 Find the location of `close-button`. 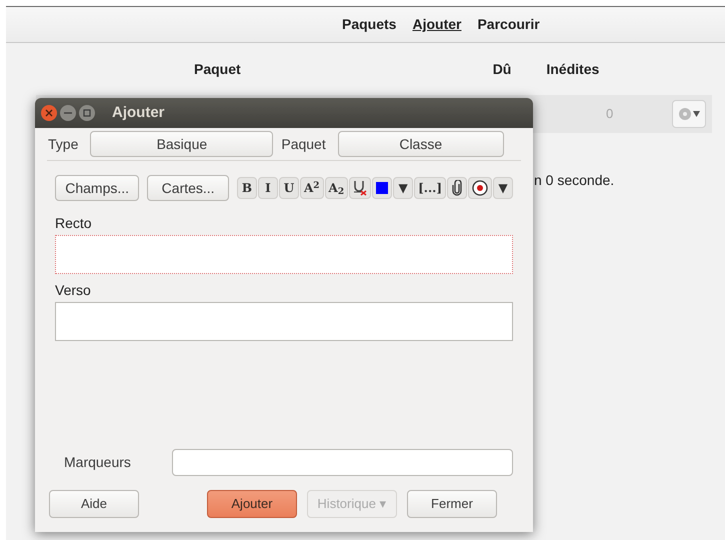

close-button is located at coordinates (49, 113).